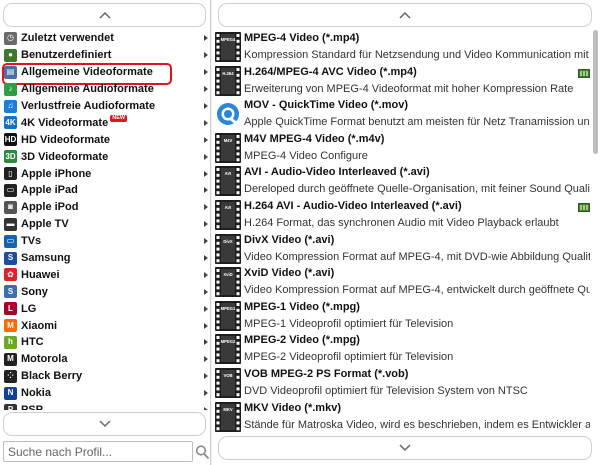 This screenshot has width=600, height=465. I want to click on category-label: Xiaomi, so click(39, 325).